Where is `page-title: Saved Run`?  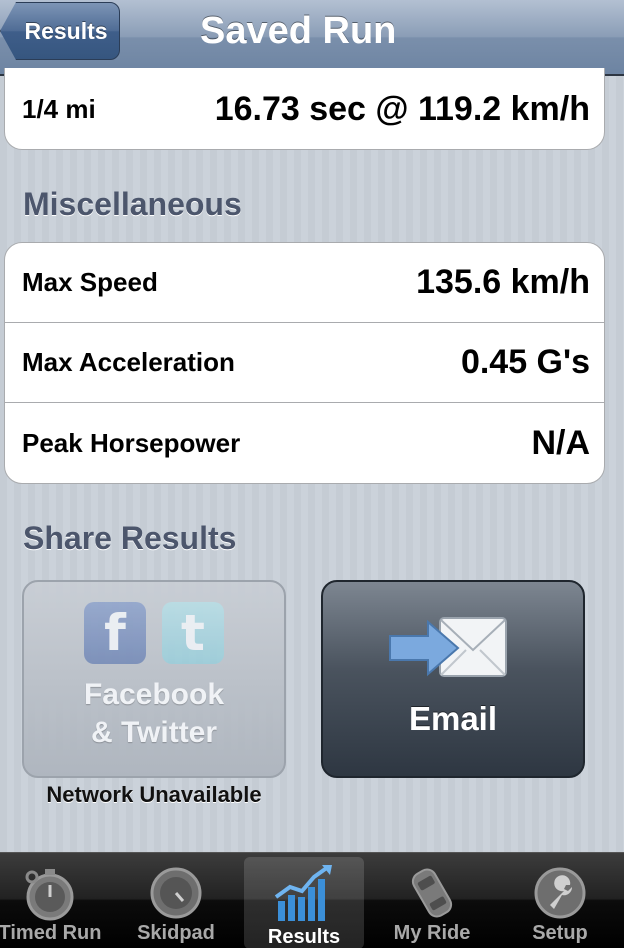
page-title: Saved Run is located at coordinates (298, 30).